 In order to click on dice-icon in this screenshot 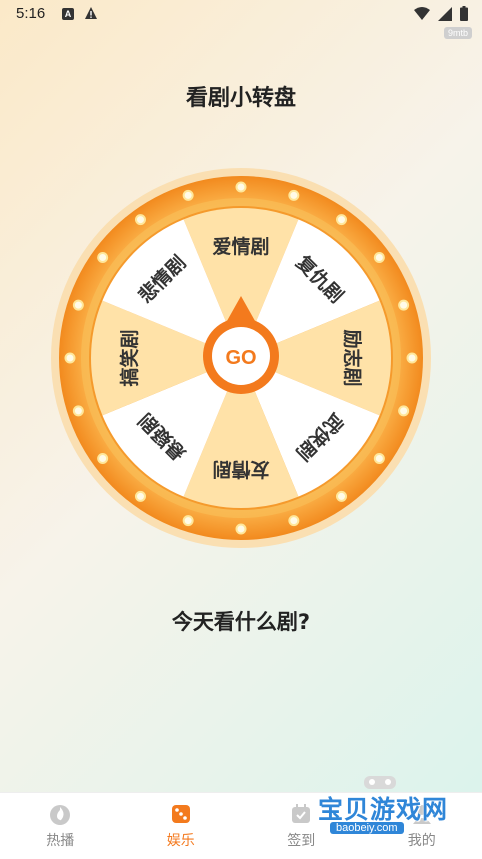, I will do `click(181, 814)`.